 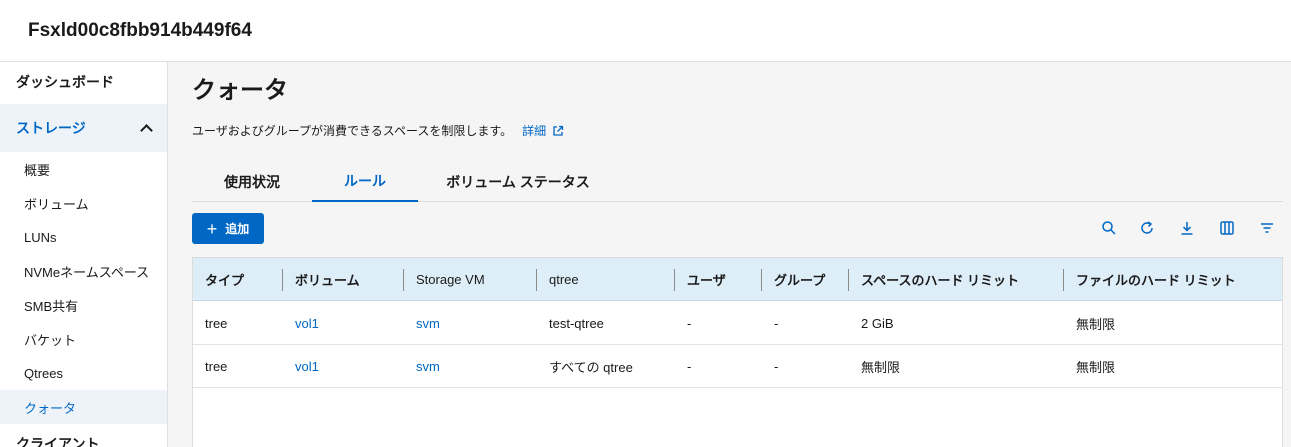 I want to click on search-icon, so click(x=1109, y=228).